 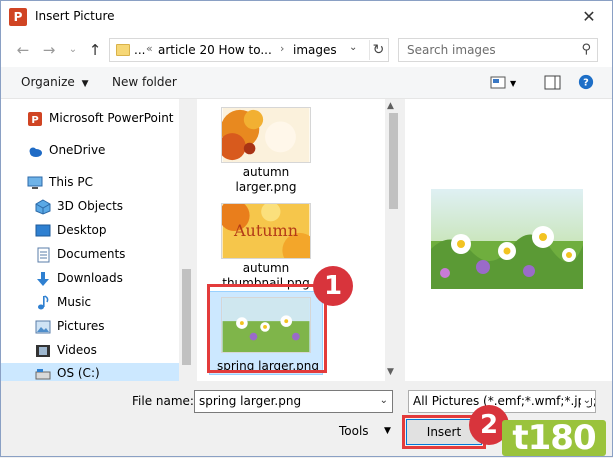 I want to click on powerpoint-icon: P, so click(x=35, y=119).